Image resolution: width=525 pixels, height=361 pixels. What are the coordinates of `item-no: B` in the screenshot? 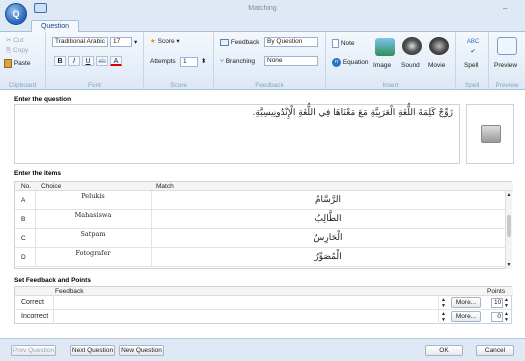 It's located at (23, 219).